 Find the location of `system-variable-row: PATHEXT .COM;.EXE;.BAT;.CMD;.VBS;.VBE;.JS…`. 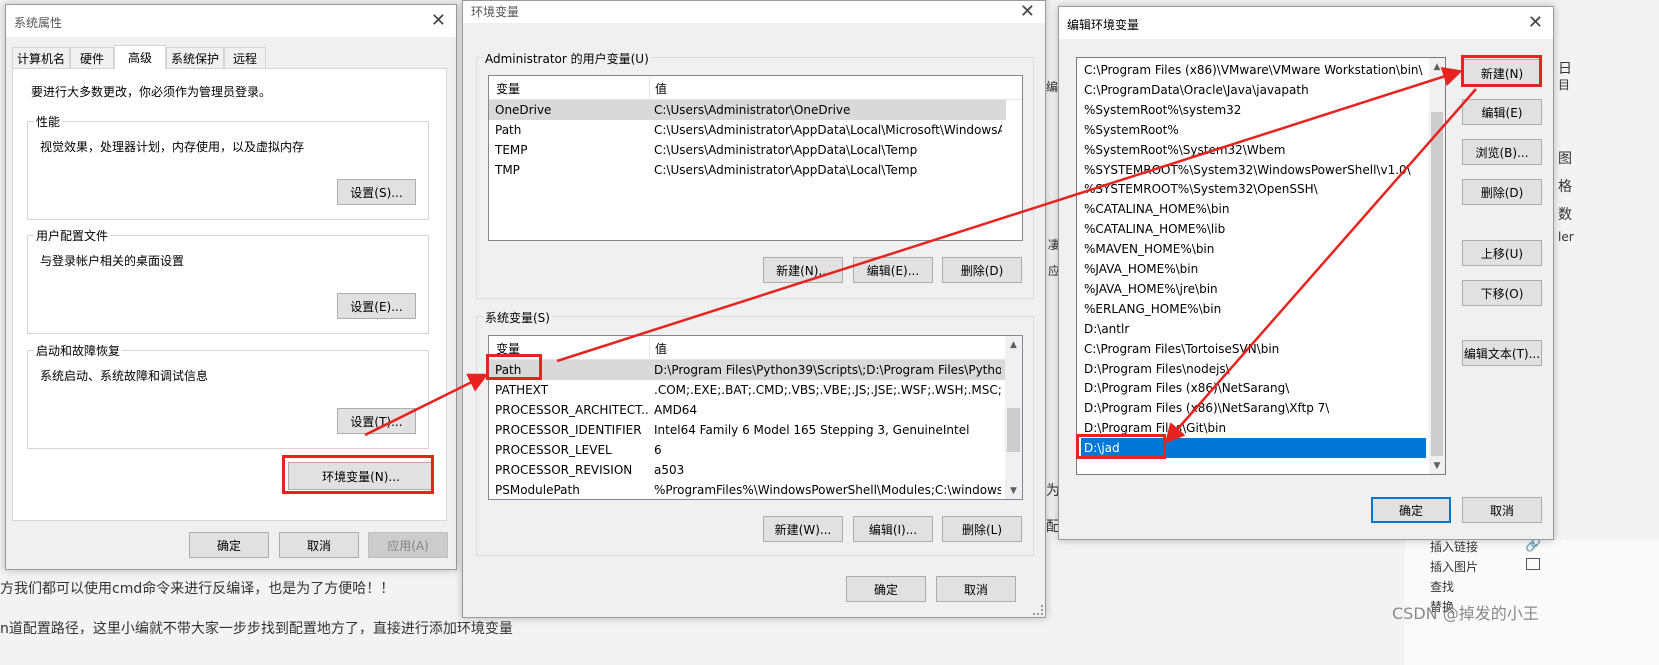

system-variable-row: PATHEXT .COM;.EXE;.BAT;.CMD;.VBS;.VBE;.JS… is located at coordinates (747, 390).